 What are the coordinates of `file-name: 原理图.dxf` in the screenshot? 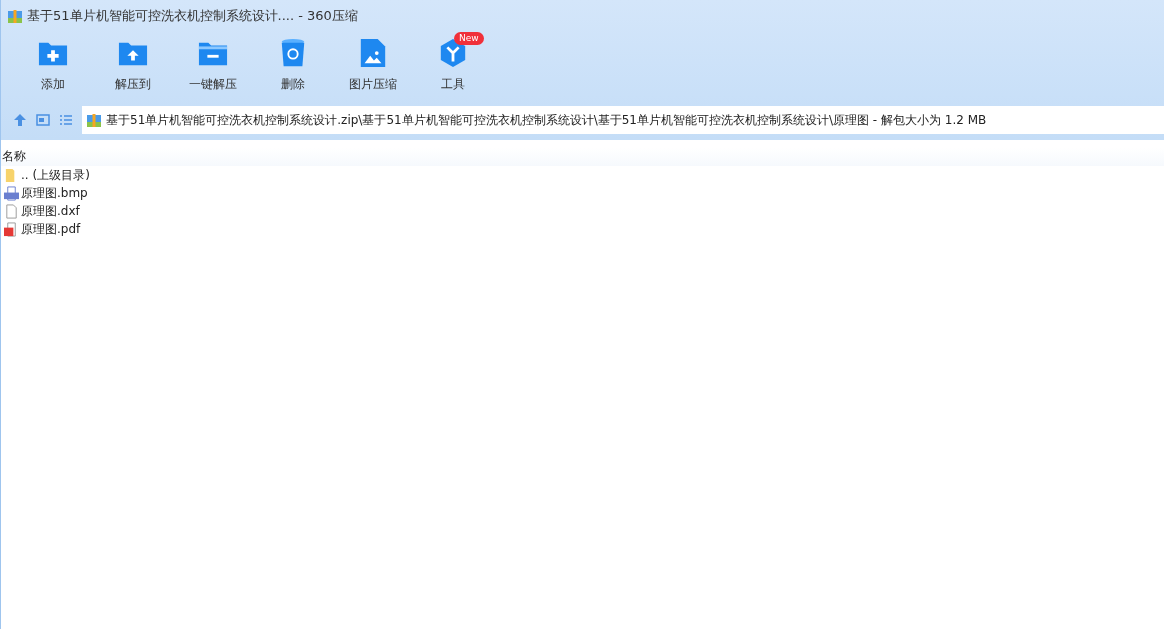 It's located at (50, 211).